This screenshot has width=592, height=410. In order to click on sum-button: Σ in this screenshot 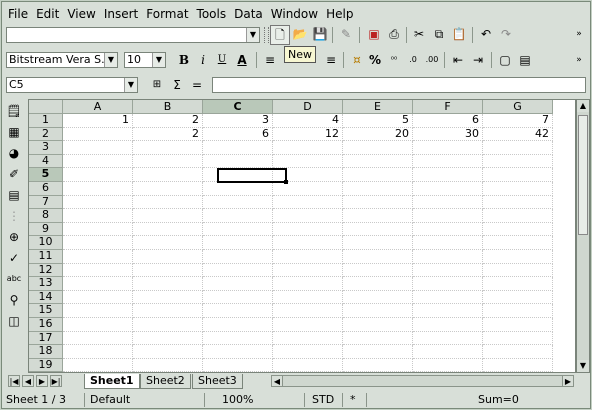, I will do `click(177, 85)`.